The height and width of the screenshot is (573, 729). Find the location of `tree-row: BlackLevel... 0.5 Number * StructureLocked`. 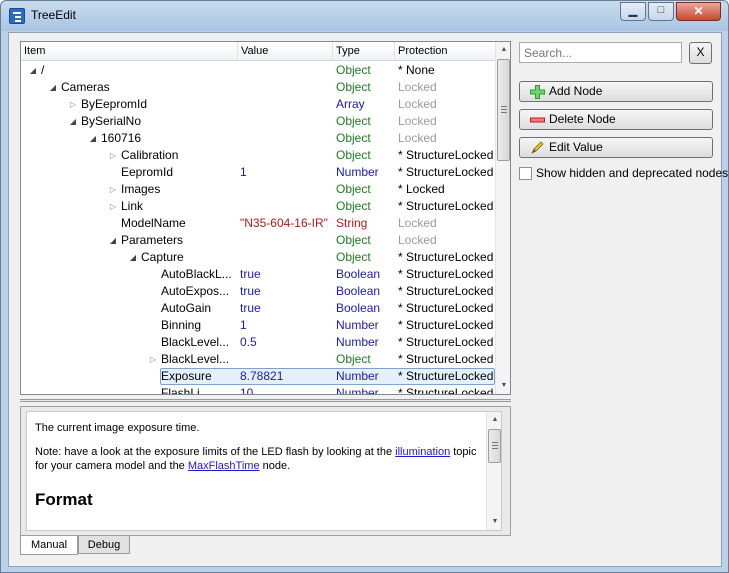

tree-row: BlackLevel... 0.5 Number * StructureLocked is located at coordinates (258, 342).